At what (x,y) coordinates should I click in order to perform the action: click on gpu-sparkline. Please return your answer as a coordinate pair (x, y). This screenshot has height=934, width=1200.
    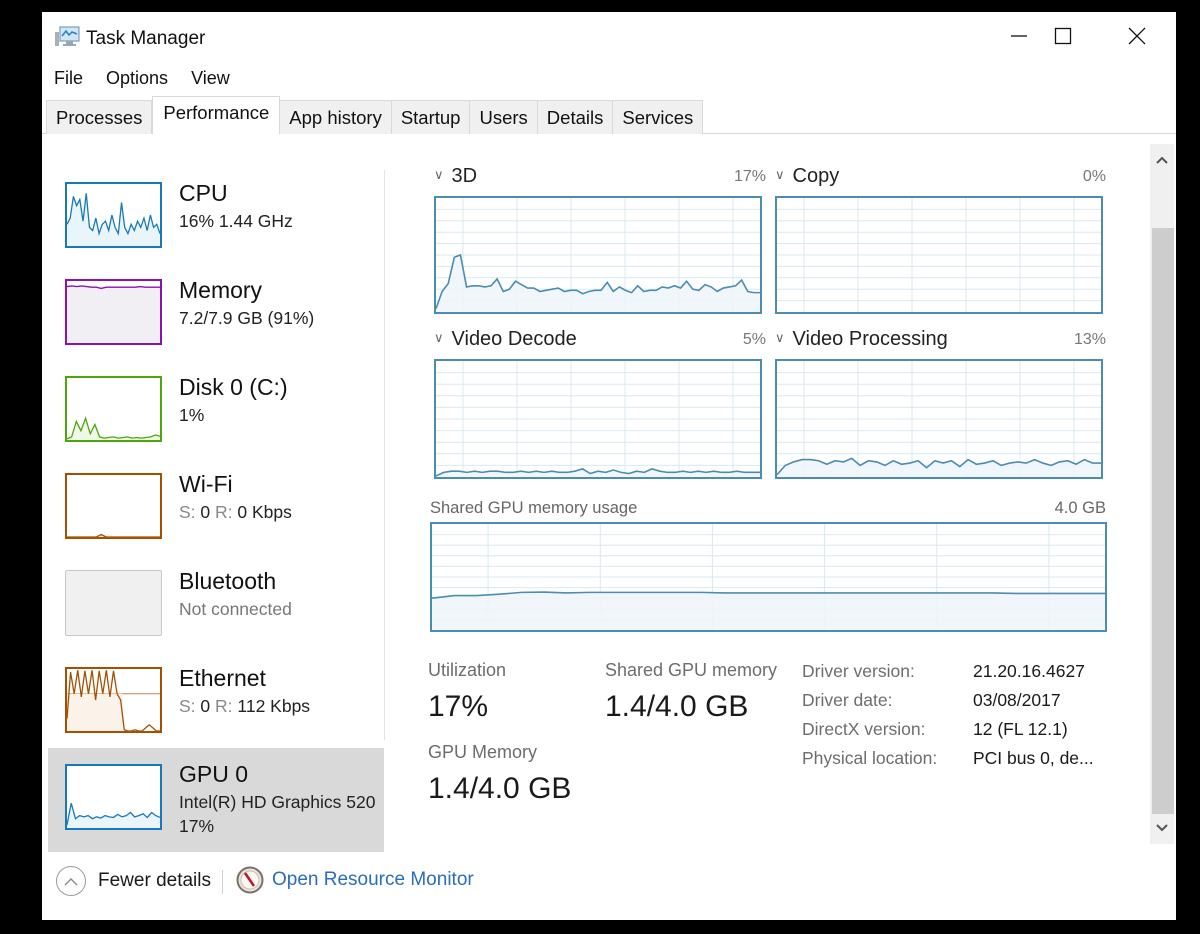
    Looking at the image, I should click on (113, 797).